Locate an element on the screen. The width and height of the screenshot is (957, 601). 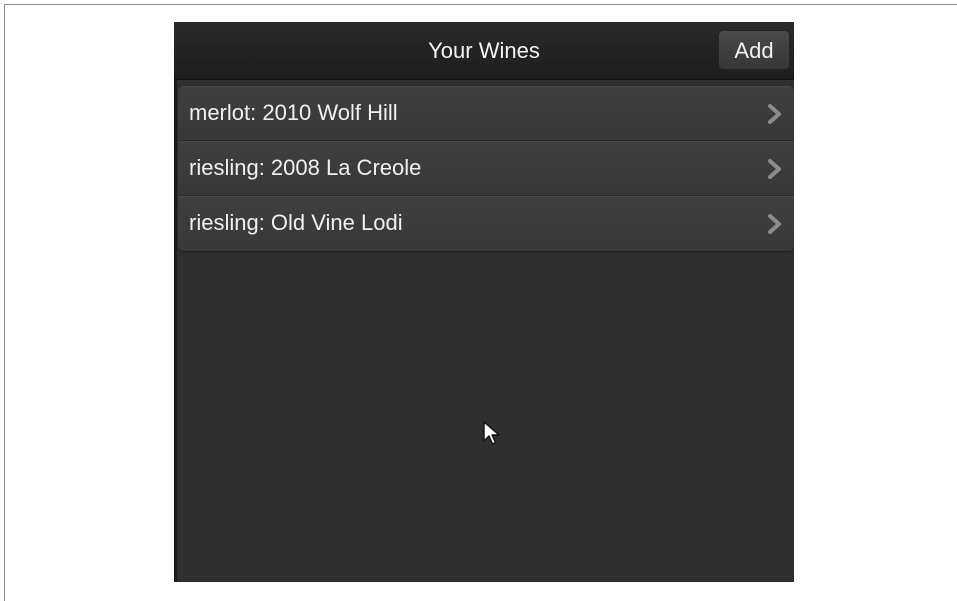
list-item-label: riesling: 2008 La Creole is located at coordinates (305, 167).